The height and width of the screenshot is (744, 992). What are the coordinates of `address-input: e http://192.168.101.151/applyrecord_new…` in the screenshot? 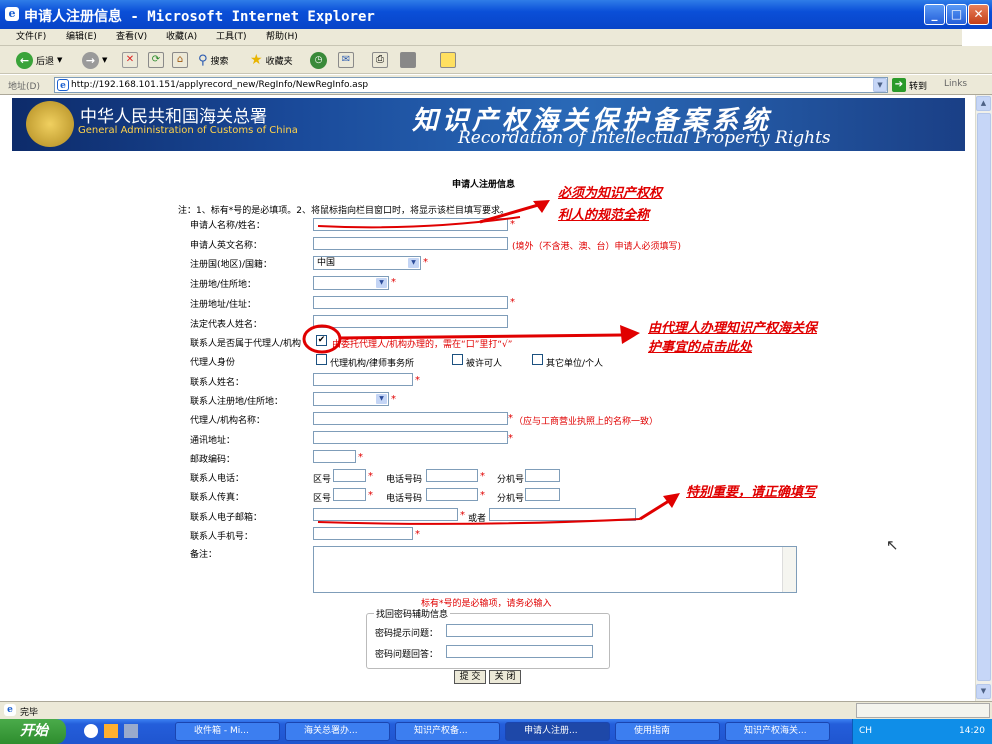 It's located at (471, 85).